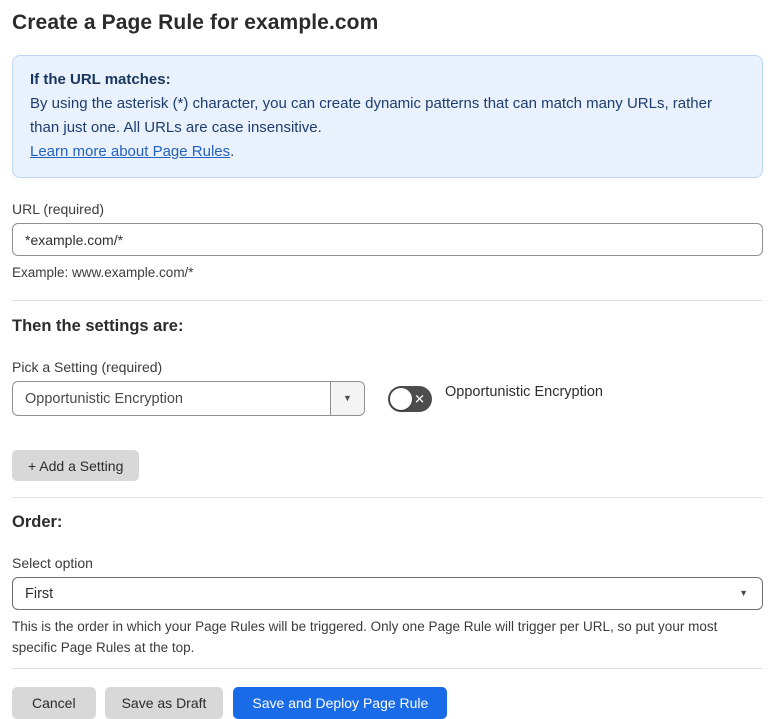 The image size is (775, 719). Describe the element at coordinates (100, 79) in the screenshot. I see `info-box-heading: If the URL matches:` at that location.